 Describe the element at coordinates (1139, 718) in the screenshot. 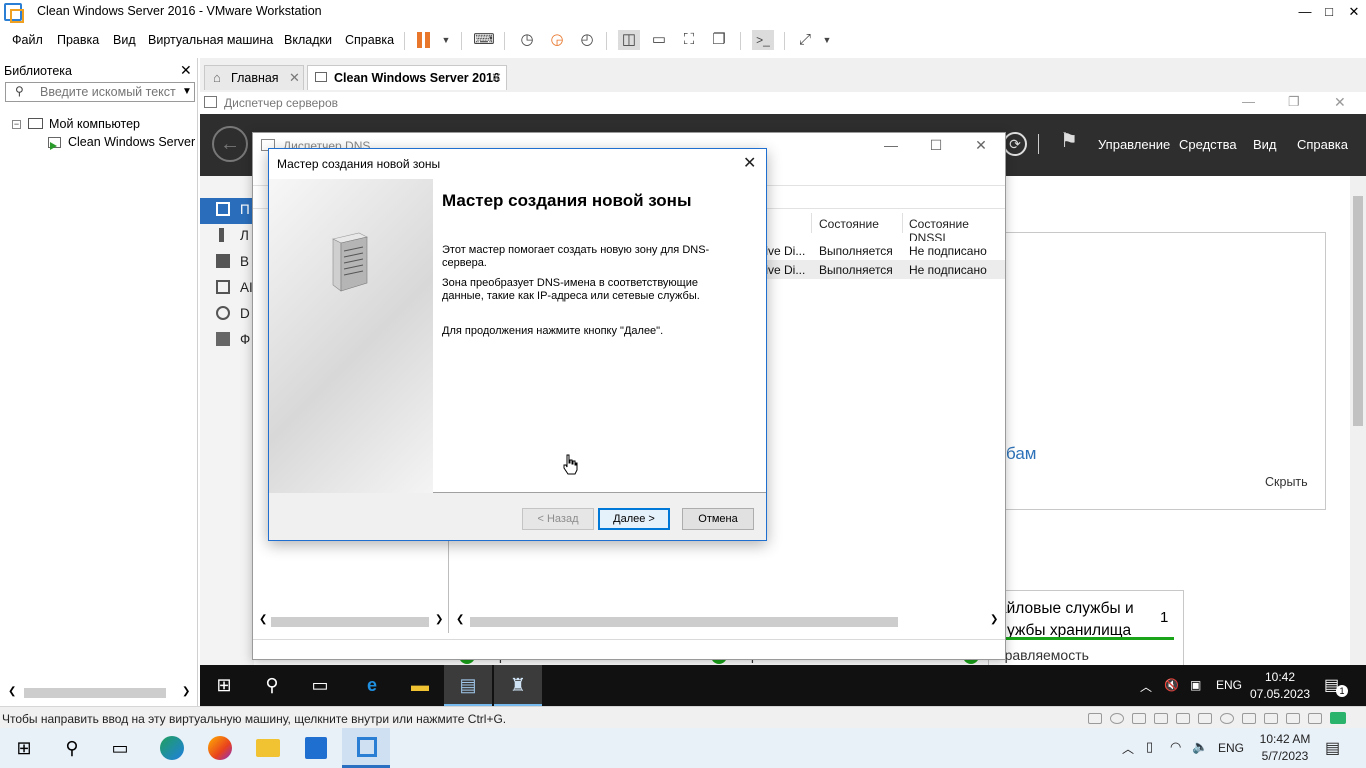

I see `network-adapter-icon` at that location.